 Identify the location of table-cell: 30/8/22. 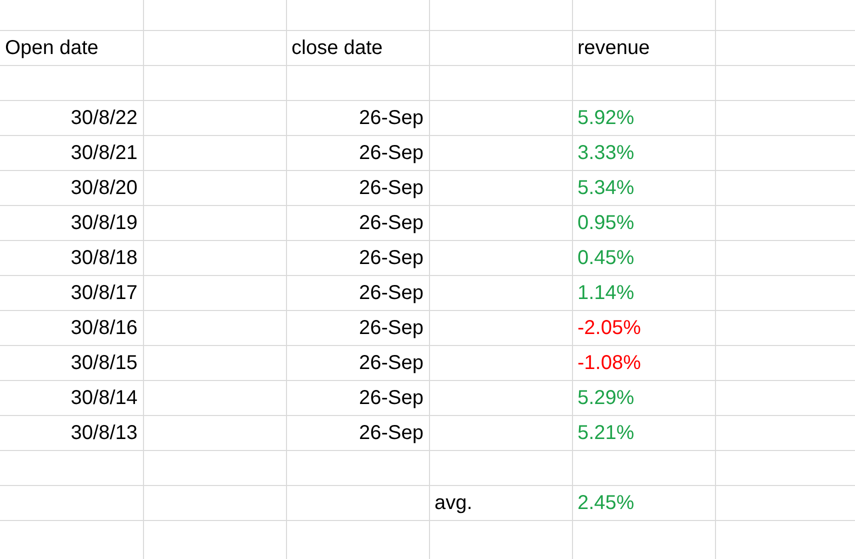
(71, 117).